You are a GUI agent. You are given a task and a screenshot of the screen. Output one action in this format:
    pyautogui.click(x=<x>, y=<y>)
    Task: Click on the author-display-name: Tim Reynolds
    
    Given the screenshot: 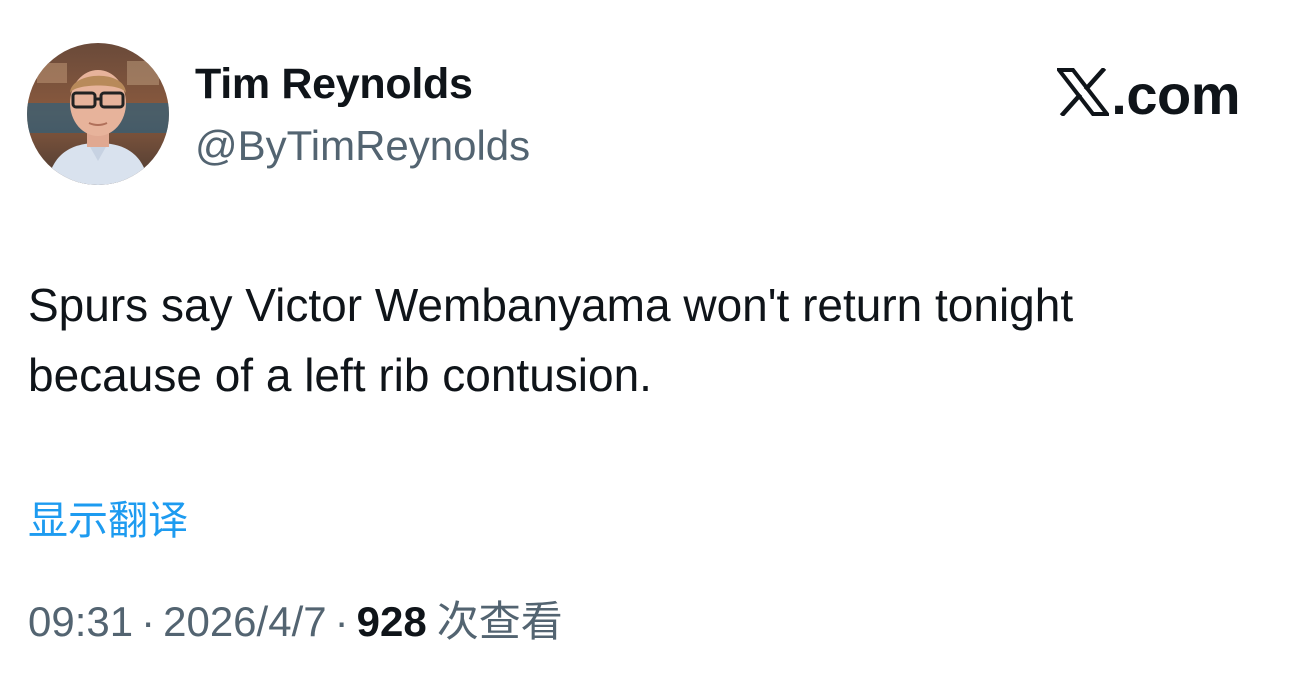 What is the action you would take?
    pyautogui.click(x=334, y=84)
    